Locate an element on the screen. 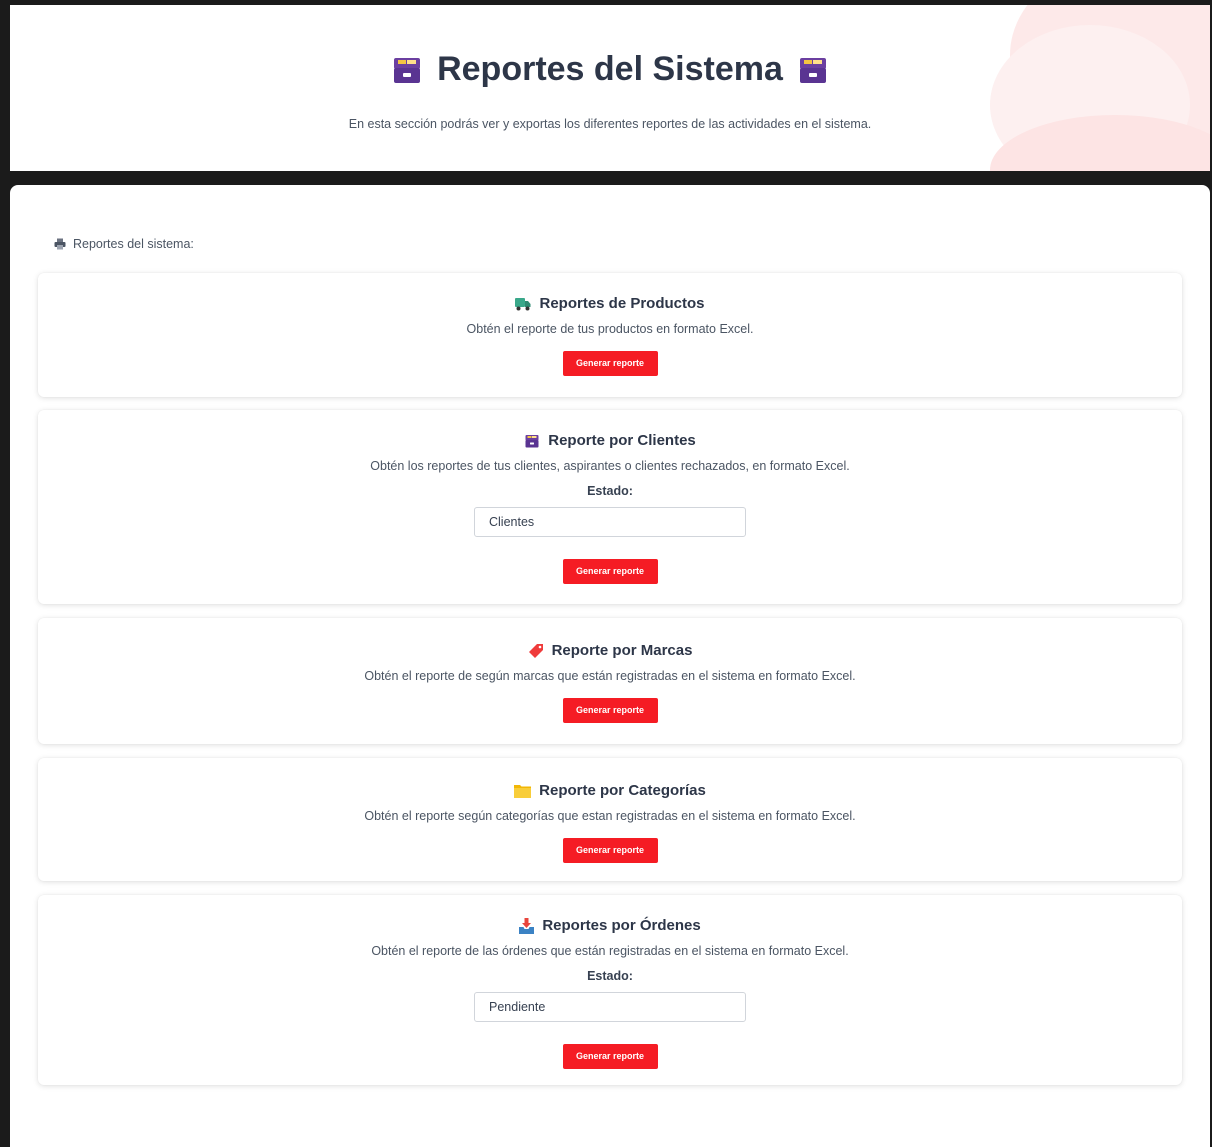  section-label: Reportes del sistema: is located at coordinates (124, 244).